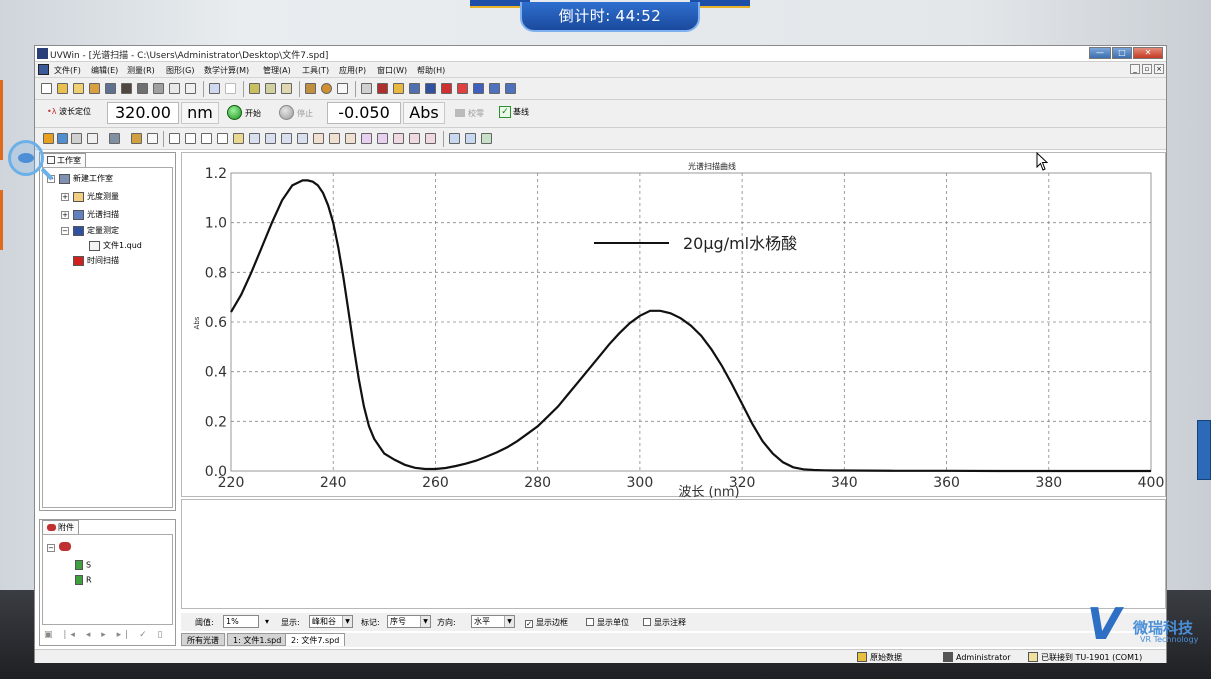 The height and width of the screenshot is (679, 1211). What do you see at coordinates (50, 635) in the screenshot?
I see `lock-icon: ▣` at bounding box center [50, 635].